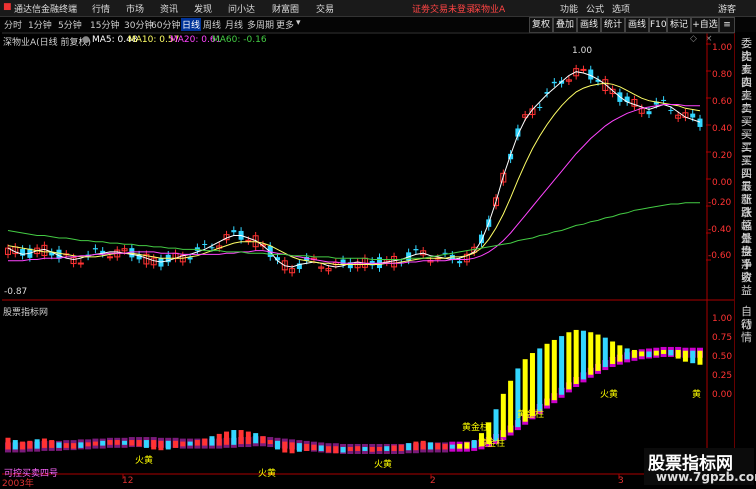 The image size is (756, 489). What do you see at coordinates (722, 183) in the screenshot?
I see `y-tick: 0.00` at bounding box center [722, 183].